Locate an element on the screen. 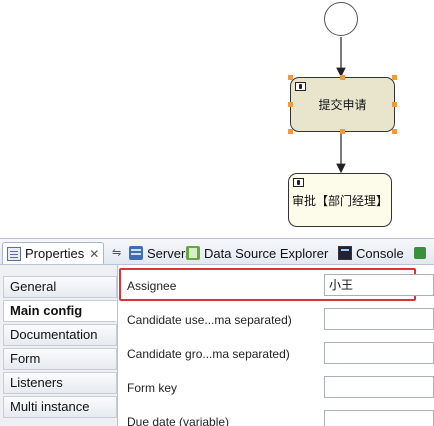 The width and height of the screenshot is (434, 426). candidate-users-label: Candidate use...ma separated) is located at coordinates (209, 320).